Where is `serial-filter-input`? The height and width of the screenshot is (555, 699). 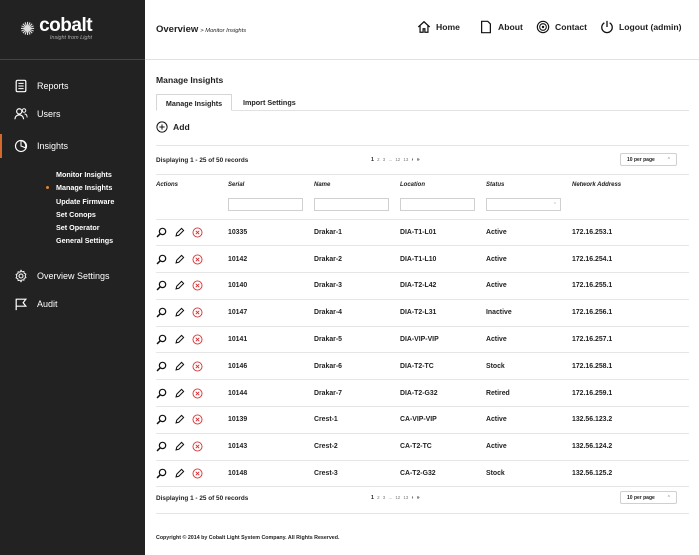 serial-filter-input is located at coordinates (265, 205).